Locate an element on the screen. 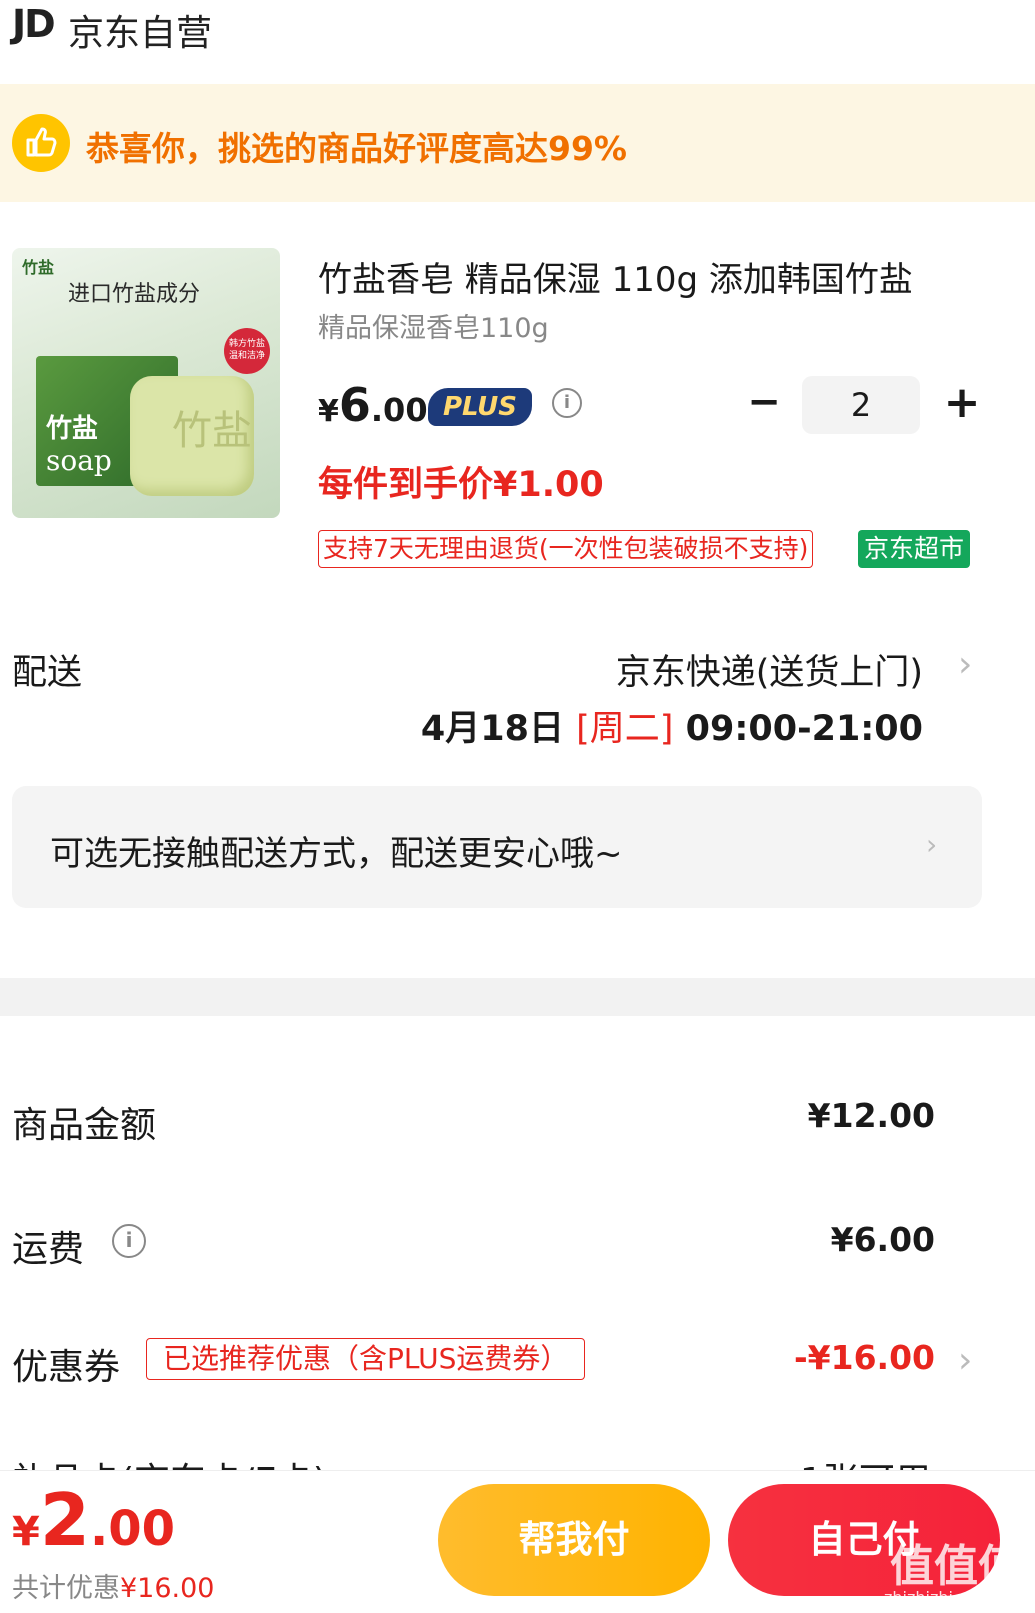 This screenshot has height=1613, width=1035. coupon-selected-tag: 已选推荐优惠（含PLUS运费券） is located at coordinates (366, 1359).